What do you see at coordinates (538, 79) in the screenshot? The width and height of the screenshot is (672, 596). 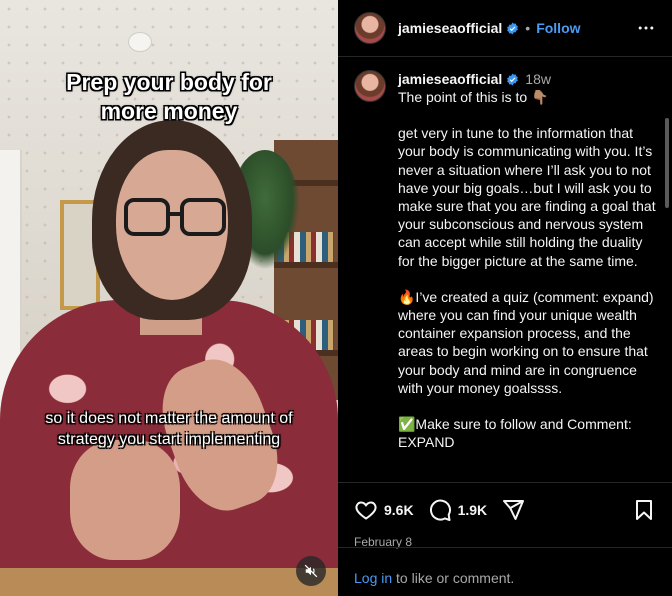 I see `caption-time: 18w` at bounding box center [538, 79].